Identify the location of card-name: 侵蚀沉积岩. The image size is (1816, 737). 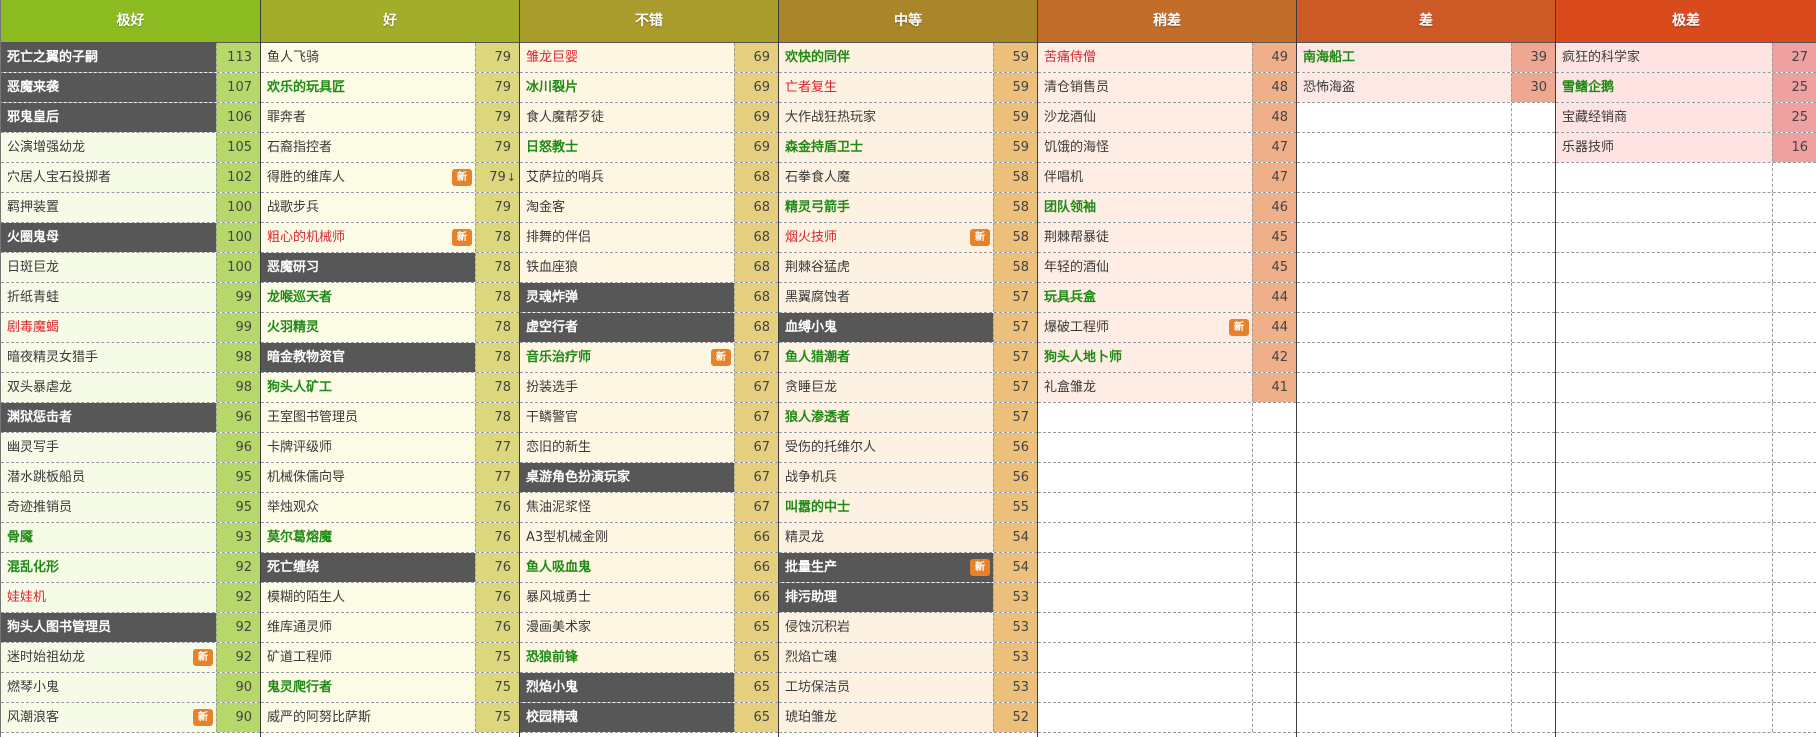
(886, 627).